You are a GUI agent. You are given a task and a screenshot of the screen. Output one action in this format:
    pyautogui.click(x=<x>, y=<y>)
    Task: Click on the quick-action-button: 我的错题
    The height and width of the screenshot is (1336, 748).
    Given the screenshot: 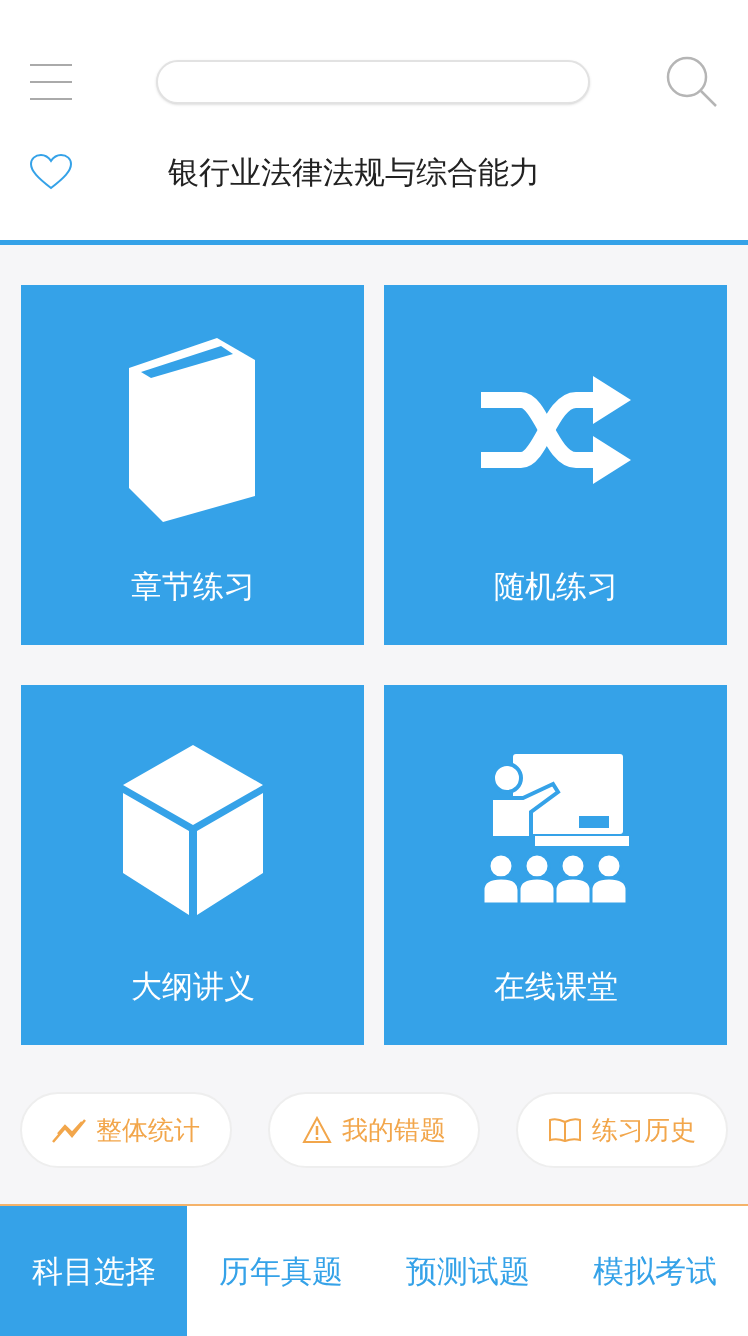 What is the action you would take?
    pyautogui.click(x=374, y=1130)
    